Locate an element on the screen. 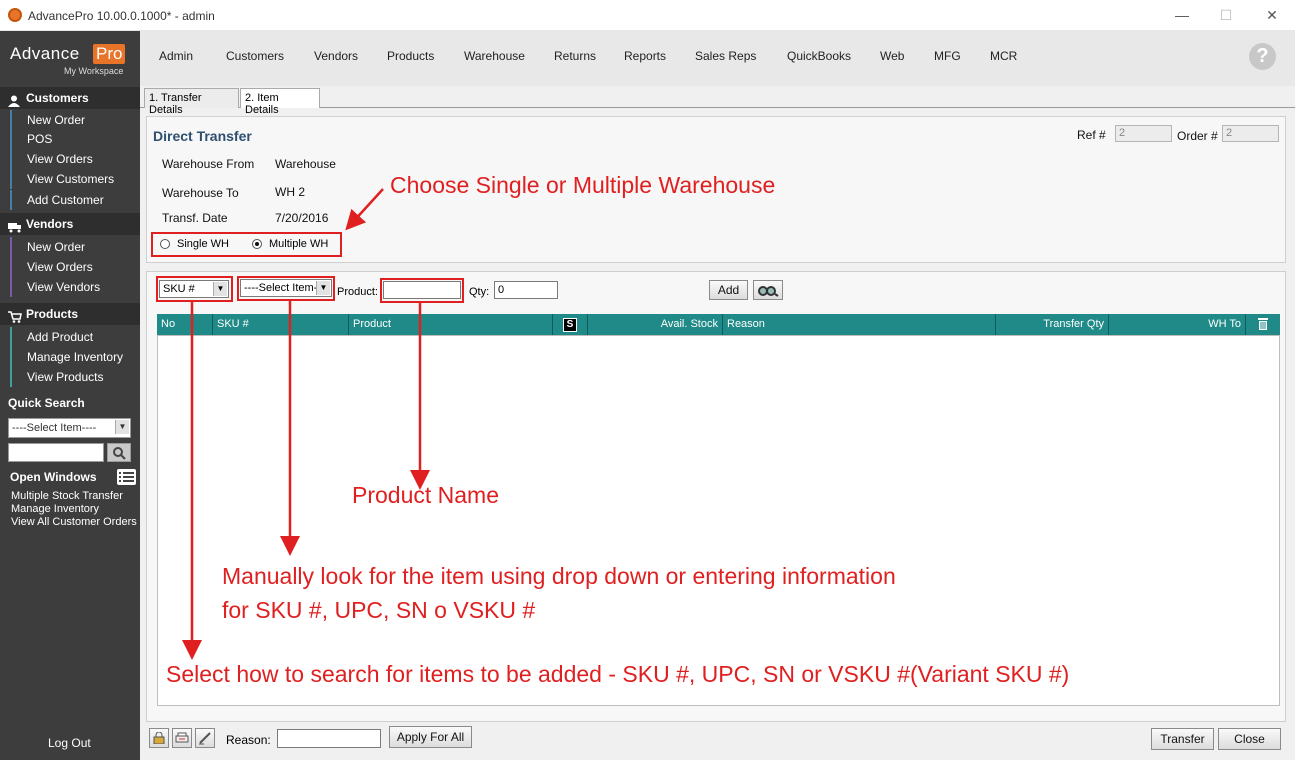 The height and width of the screenshot is (760, 1295). annotation-manual-line2: for SKU #, UPC, SN o VSKU # is located at coordinates (379, 610).